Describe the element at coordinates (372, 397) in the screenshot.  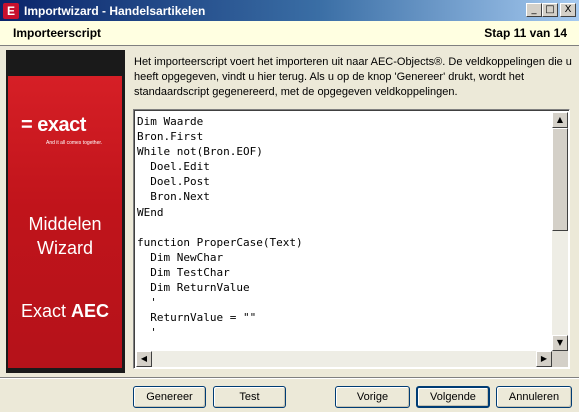
I see `previous-button: Vorige` at that location.